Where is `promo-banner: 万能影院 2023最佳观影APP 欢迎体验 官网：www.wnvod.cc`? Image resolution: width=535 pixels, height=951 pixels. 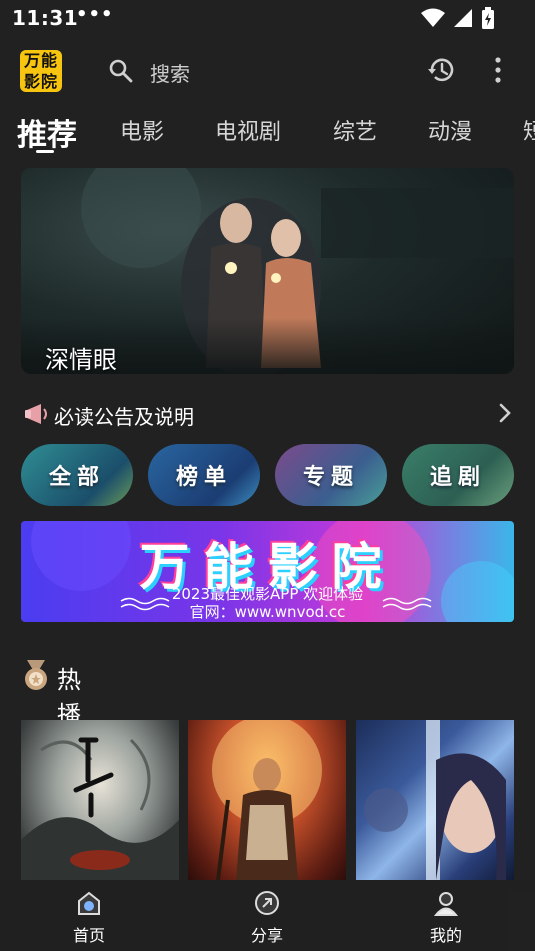 promo-banner: 万能影院 2023最佳观影APP 欢迎体验 官网：www.wnvod.cc is located at coordinates (267, 571).